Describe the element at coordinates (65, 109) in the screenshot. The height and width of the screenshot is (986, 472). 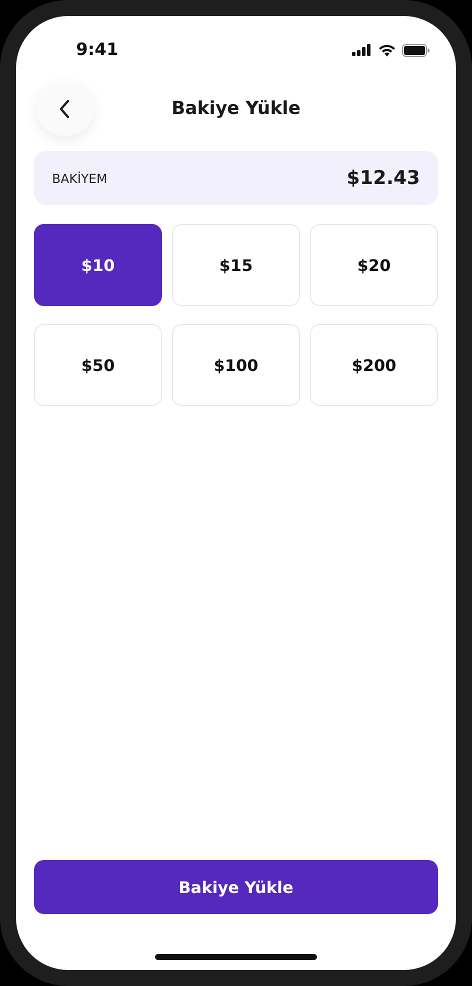
I see `chevron-left-icon` at that location.